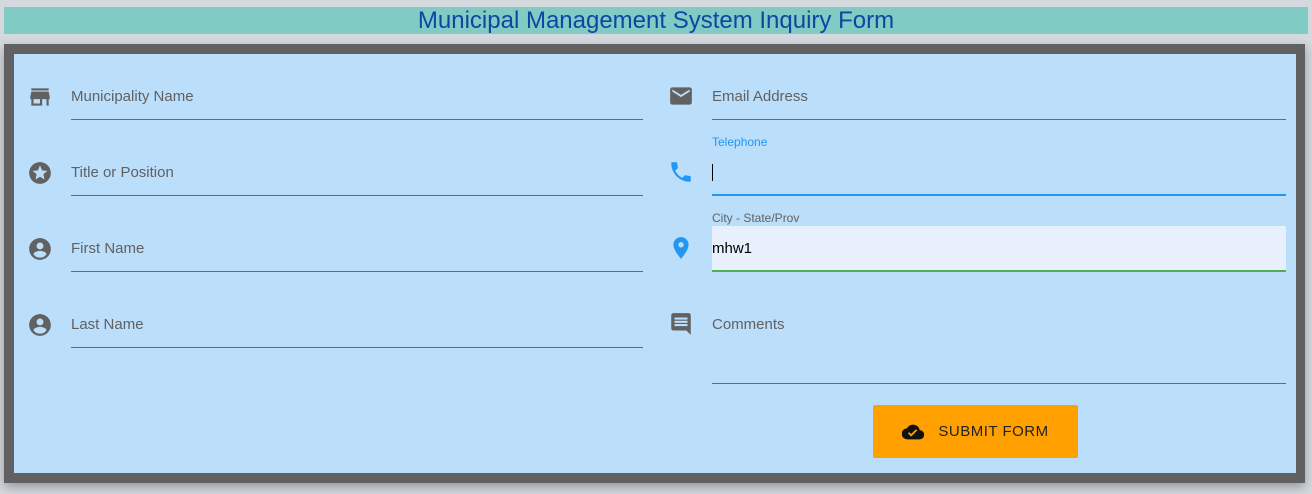 The width and height of the screenshot is (1312, 494). What do you see at coordinates (681, 96) in the screenshot?
I see `email-icon` at bounding box center [681, 96].